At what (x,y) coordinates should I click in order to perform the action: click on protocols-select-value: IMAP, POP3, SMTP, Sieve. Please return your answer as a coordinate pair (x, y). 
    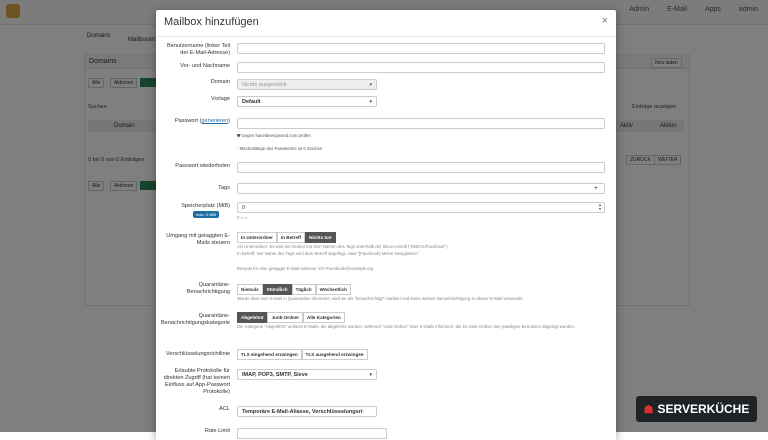
    Looking at the image, I should click on (275, 375).